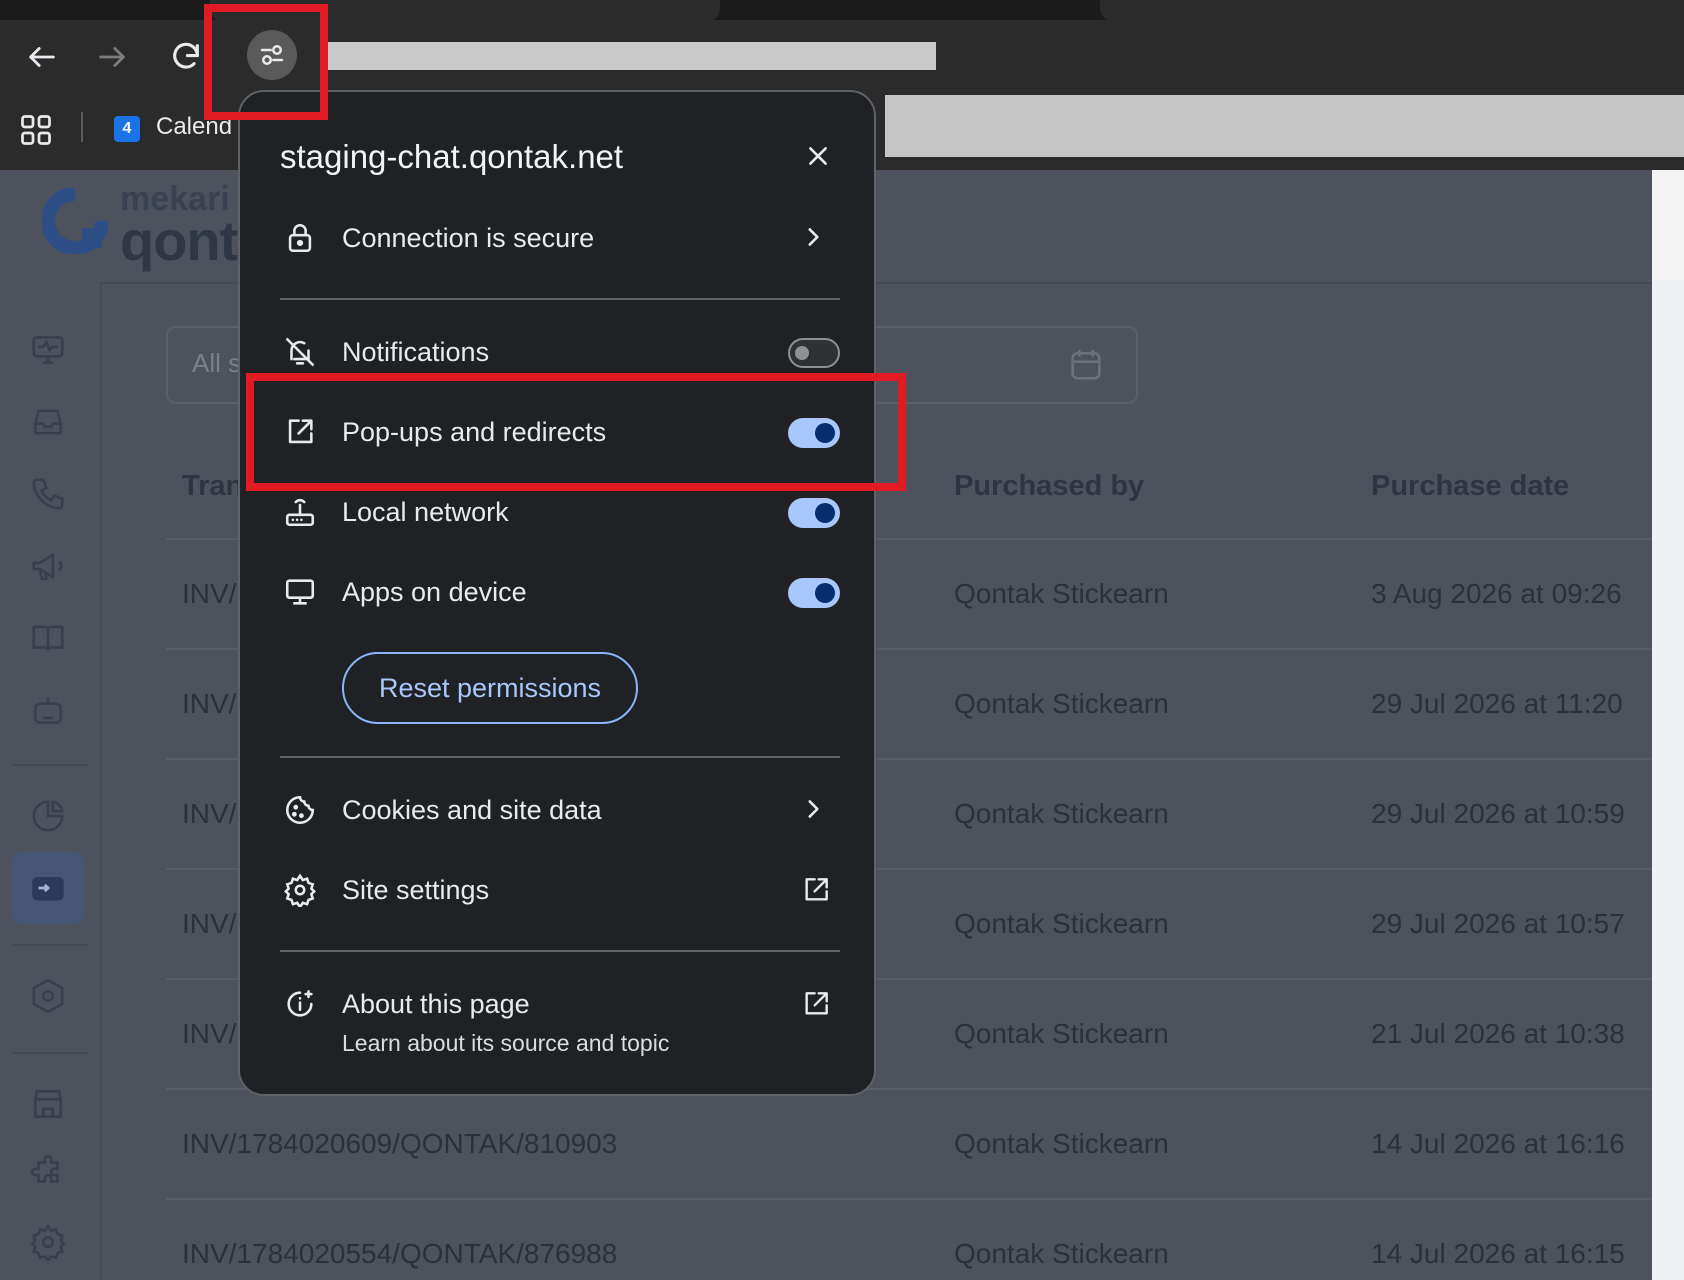 The height and width of the screenshot is (1280, 1684). Describe the element at coordinates (82, 127) in the screenshot. I see `bookmarks-divider` at that location.